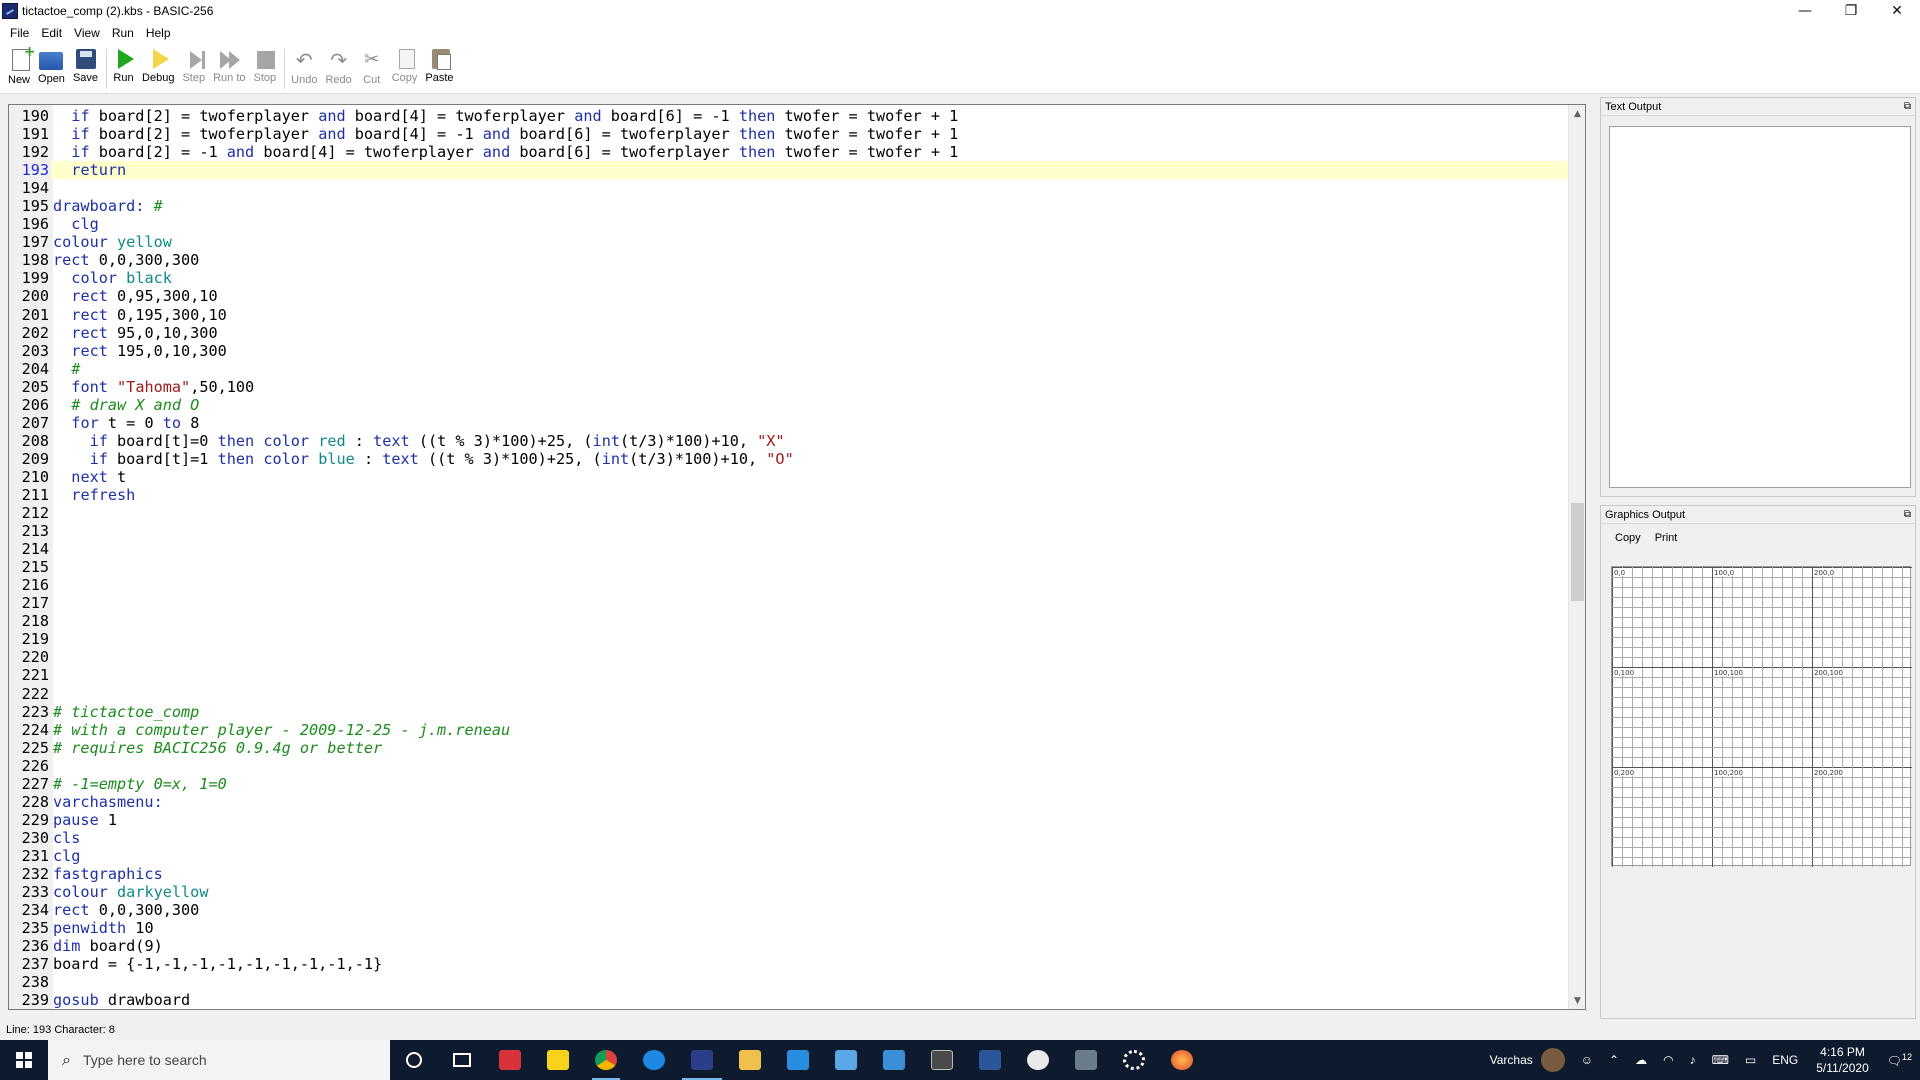 This screenshot has height=1080, width=1920. I want to click on code-line: 233 colour darkyellow, so click(789, 892).